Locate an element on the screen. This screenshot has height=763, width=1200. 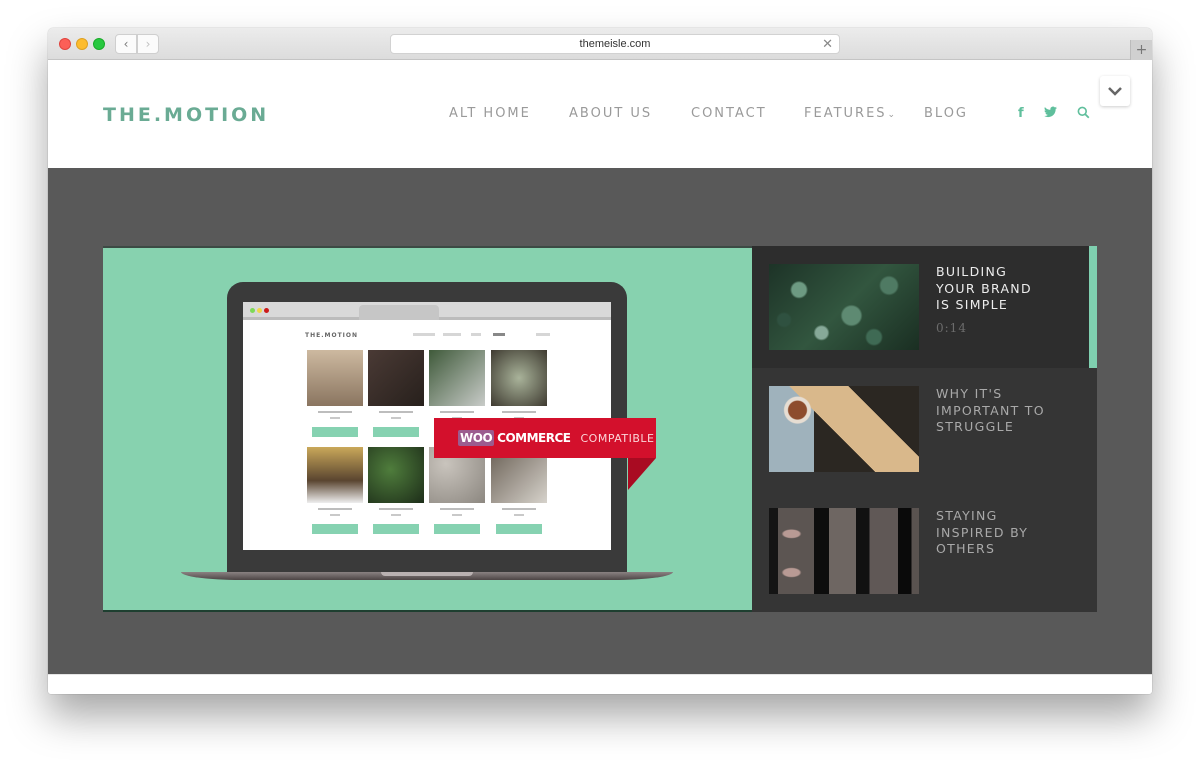
forward-button: › is located at coordinates (148, 44).